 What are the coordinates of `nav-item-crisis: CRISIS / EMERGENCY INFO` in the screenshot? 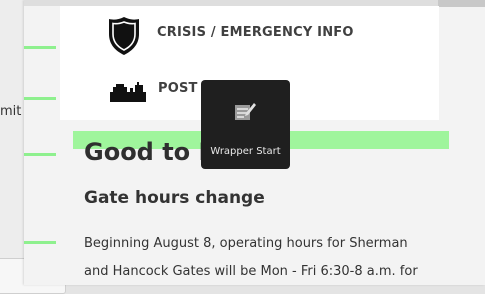 It's located at (231, 36).